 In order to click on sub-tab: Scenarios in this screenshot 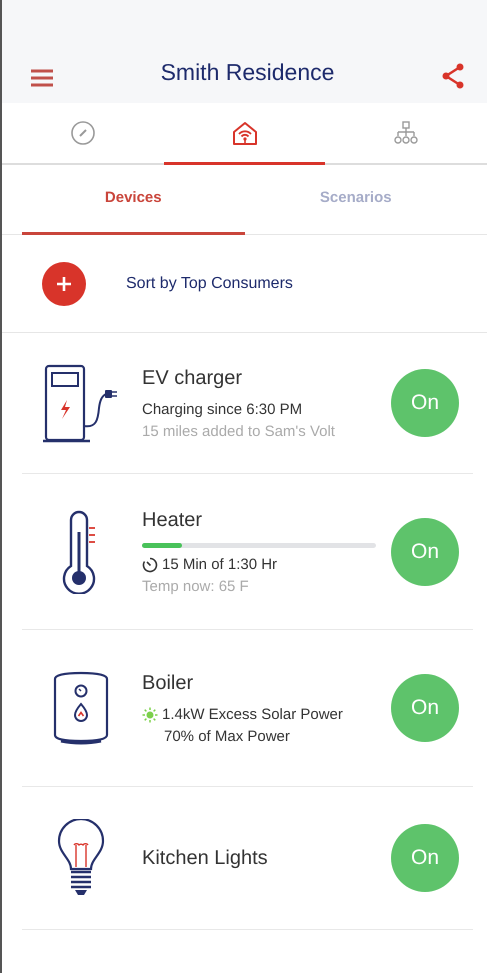, I will do `click(355, 200)`.